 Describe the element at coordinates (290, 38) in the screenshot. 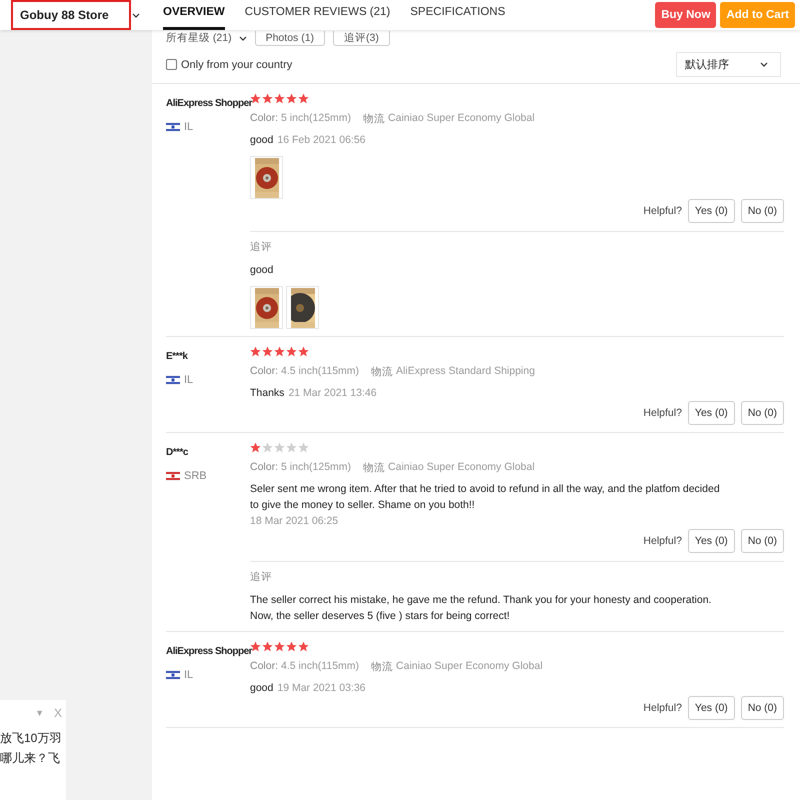

I see `filter-button: Photos (1)` at that location.